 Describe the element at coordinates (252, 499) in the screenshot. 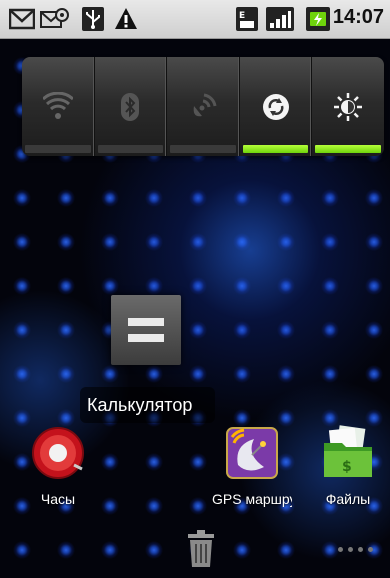

I see `app-gps-routes-label: GPS маршруты` at that location.